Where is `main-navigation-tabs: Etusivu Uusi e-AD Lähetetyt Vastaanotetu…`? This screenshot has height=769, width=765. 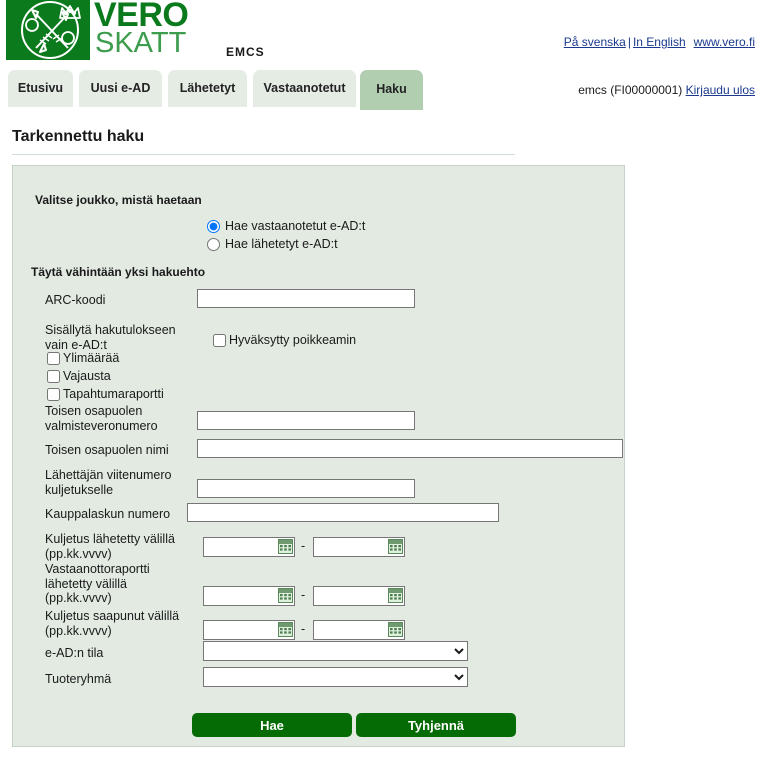
main-navigation-tabs: Etusivu Uusi e-AD Lähetetyt Vastaanotetu… is located at coordinates (382, 90).